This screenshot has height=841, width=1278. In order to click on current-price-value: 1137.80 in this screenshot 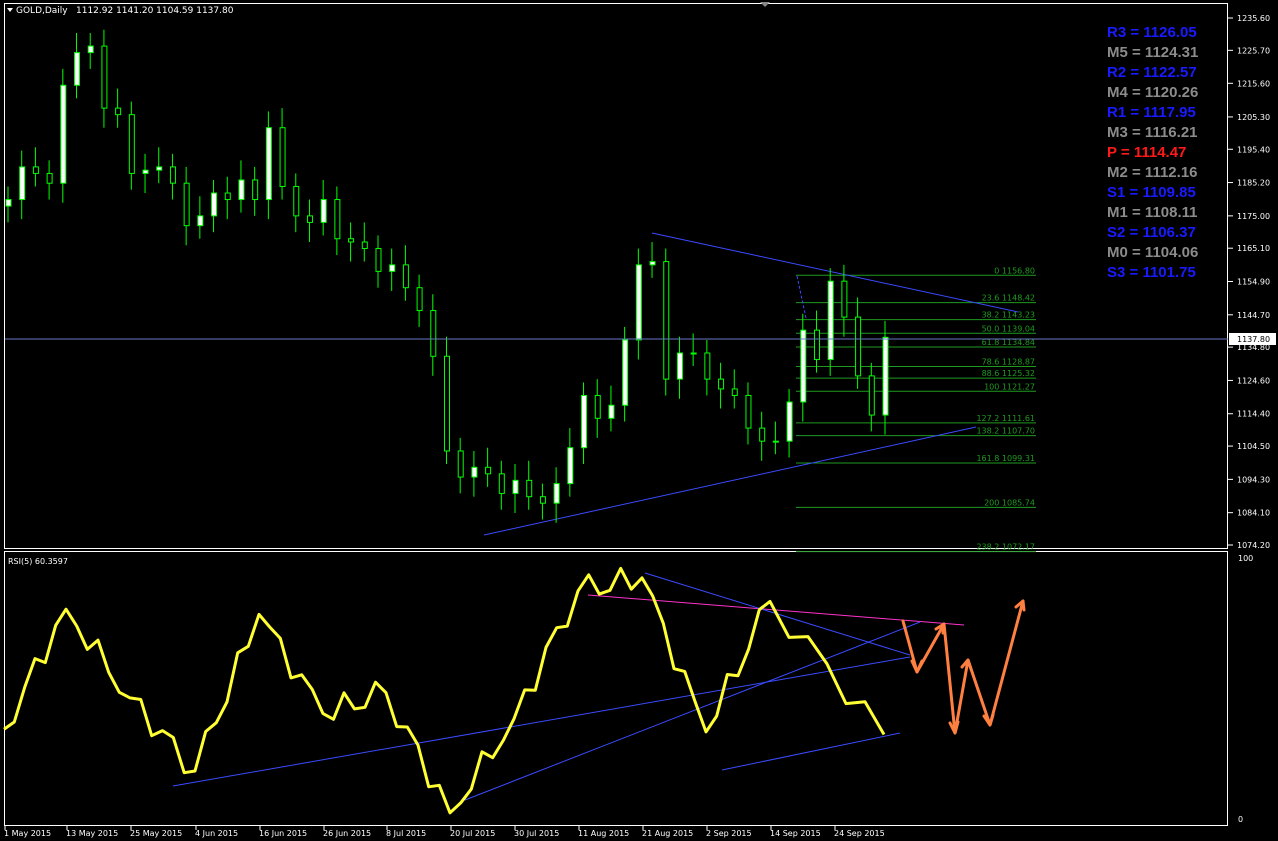, I will do `click(1253, 339)`.